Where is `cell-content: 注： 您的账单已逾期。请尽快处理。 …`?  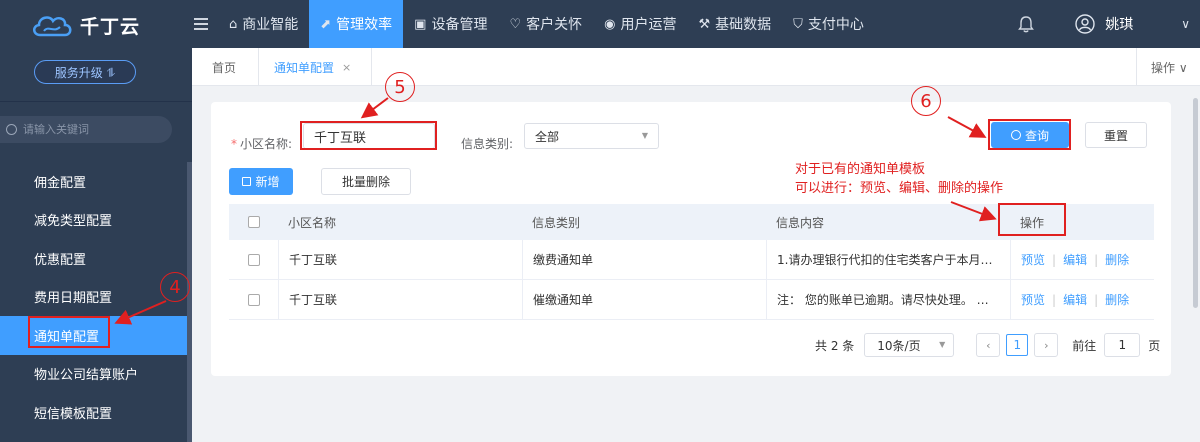
cell-content: 注： 您的账单已逾期。请尽快处理。 … is located at coordinates (888, 299).